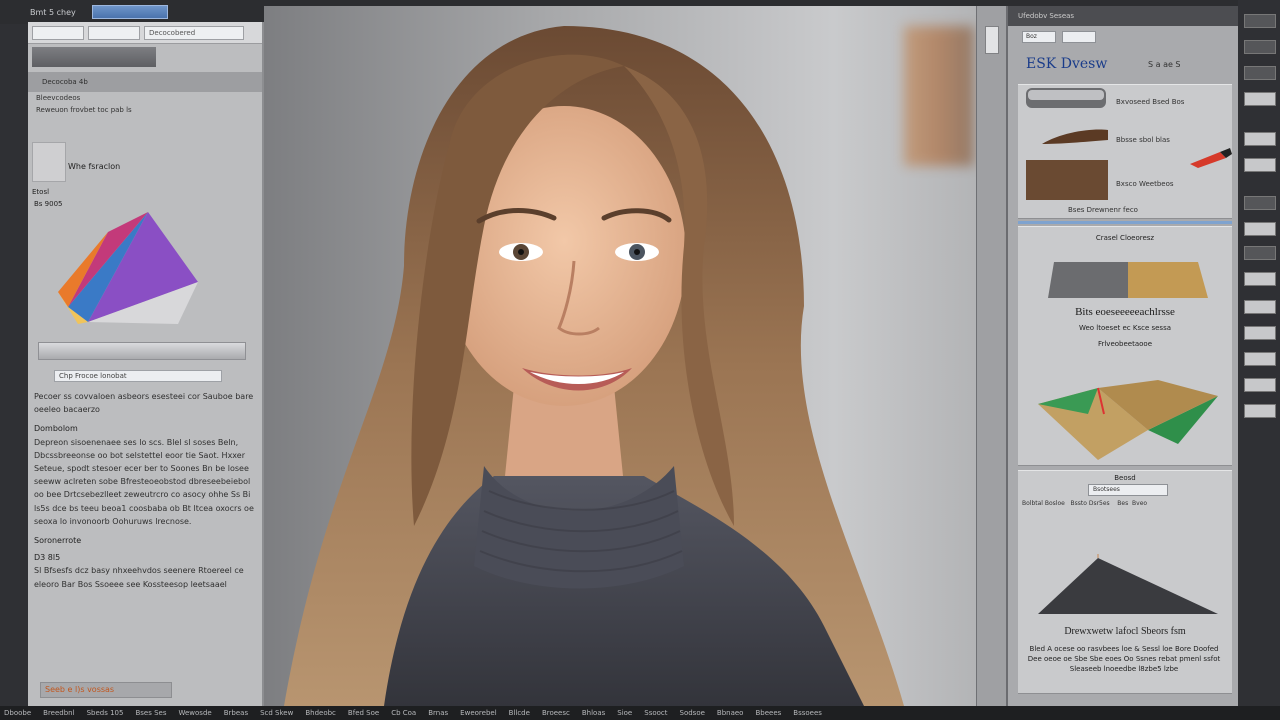 Image resolution: width=1280 pixels, height=720 pixels. Describe the element at coordinates (47, 558) in the screenshot. I see `note-label: D3 8l5` at that location.